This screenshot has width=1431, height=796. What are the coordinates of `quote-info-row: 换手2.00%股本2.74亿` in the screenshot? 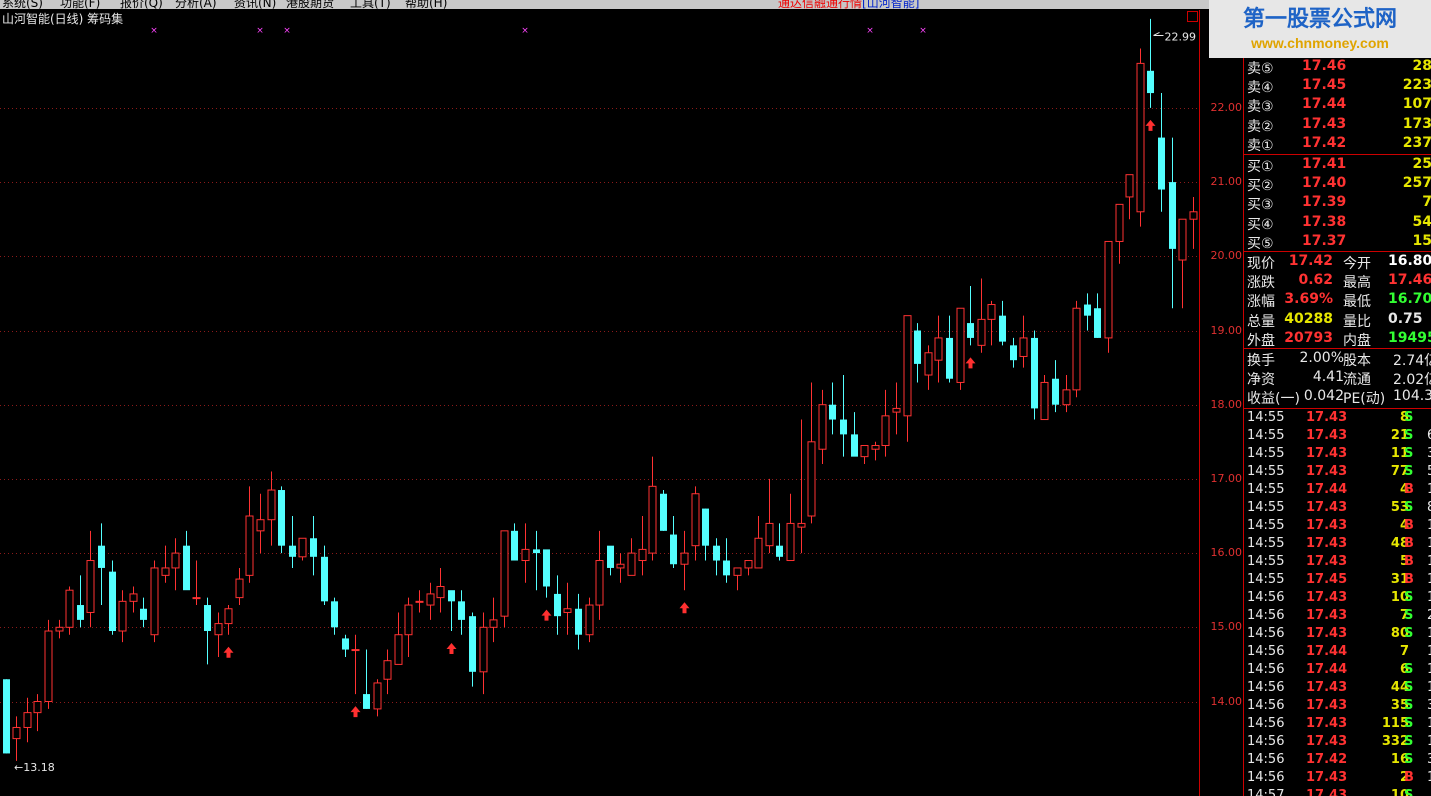 It's located at (1339, 359).